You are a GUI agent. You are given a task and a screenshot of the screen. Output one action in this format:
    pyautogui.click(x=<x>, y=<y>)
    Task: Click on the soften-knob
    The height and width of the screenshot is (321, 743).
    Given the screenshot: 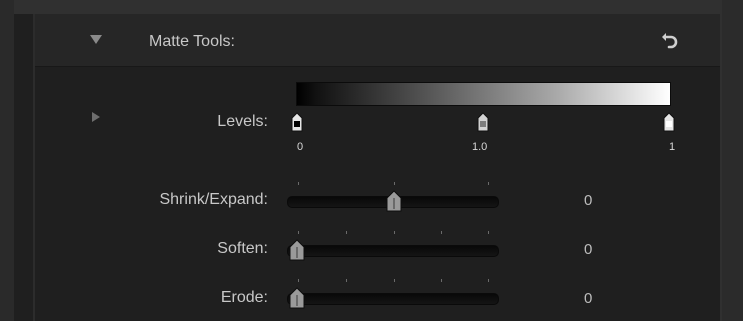 What is the action you would take?
    pyautogui.click(x=297, y=250)
    